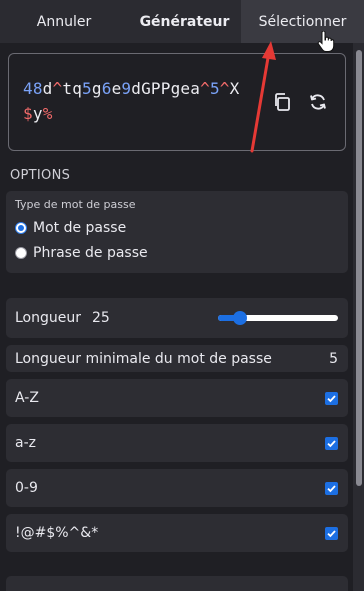 The width and height of the screenshot is (364, 591). I want to click on min-length-label: Longueur minimale du mot de passe, so click(143, 358).